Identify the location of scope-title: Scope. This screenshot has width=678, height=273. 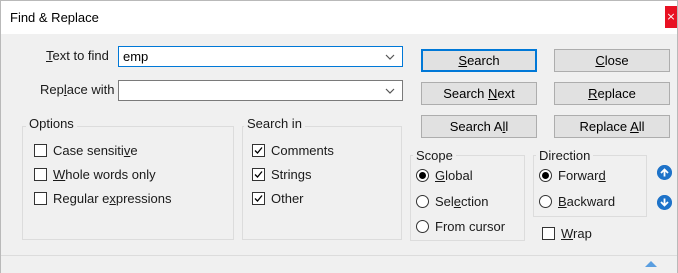
(434, 155).